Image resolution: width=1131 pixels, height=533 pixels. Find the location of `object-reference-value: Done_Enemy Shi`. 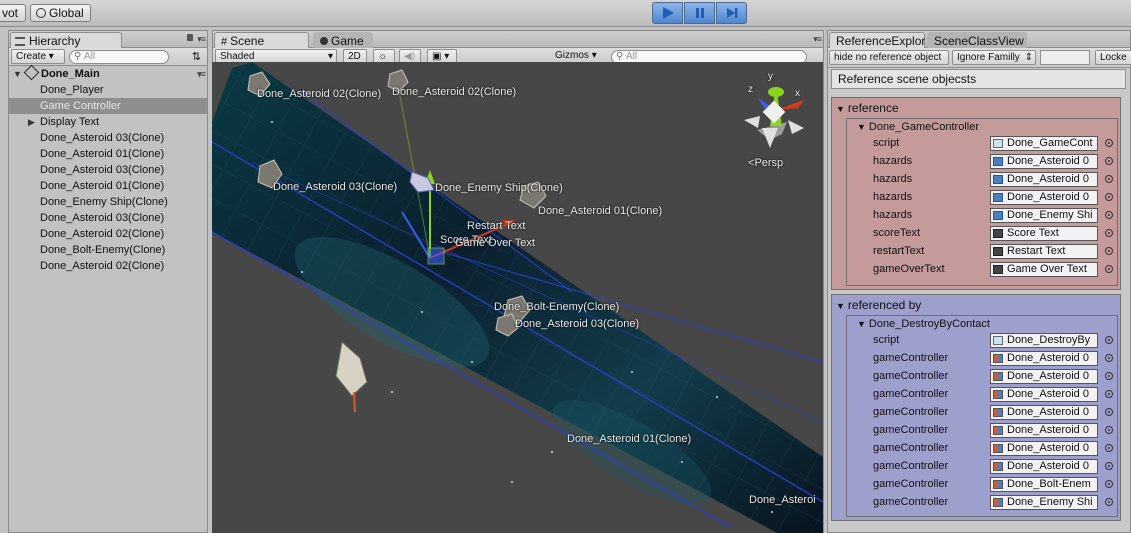

object-reference-value: Done_Enemy Shi is located at coordinates (1050, 215).